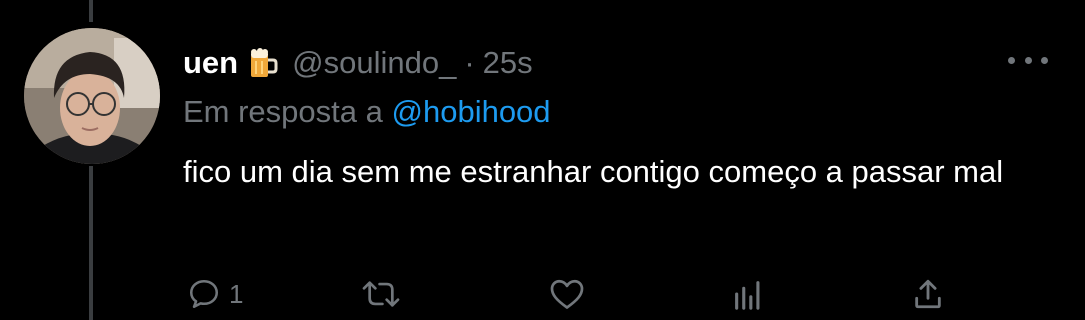  I want to click on share-button, so click(928, 294).